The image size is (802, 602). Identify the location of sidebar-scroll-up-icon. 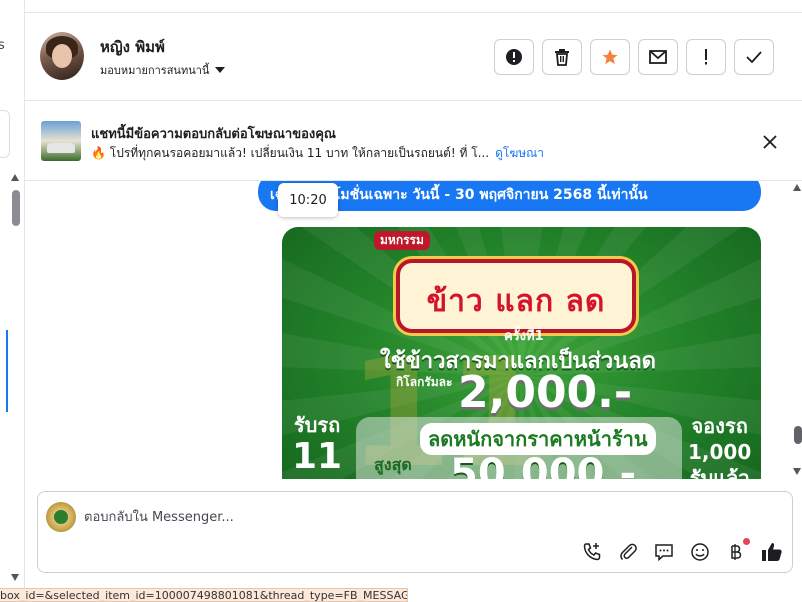
(15, 177).